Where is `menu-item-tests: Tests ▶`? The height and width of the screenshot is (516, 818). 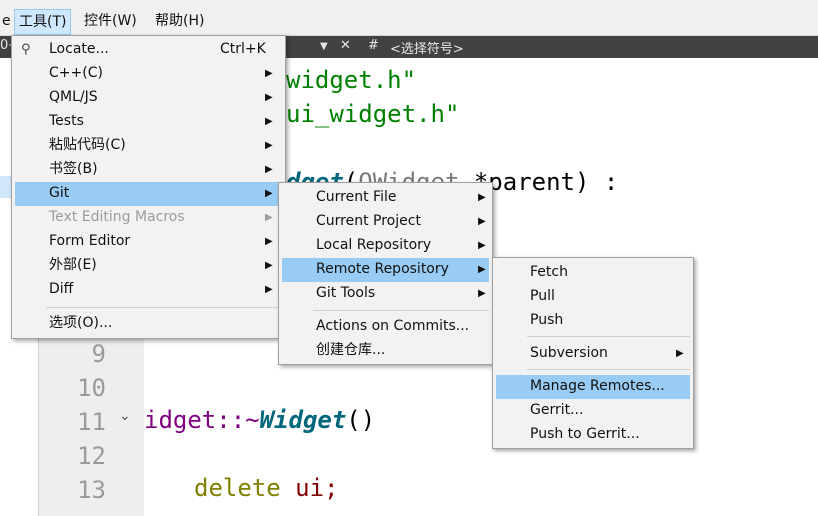 menu-item-tests: Tests ▶ is located at coordinates (148, 122).